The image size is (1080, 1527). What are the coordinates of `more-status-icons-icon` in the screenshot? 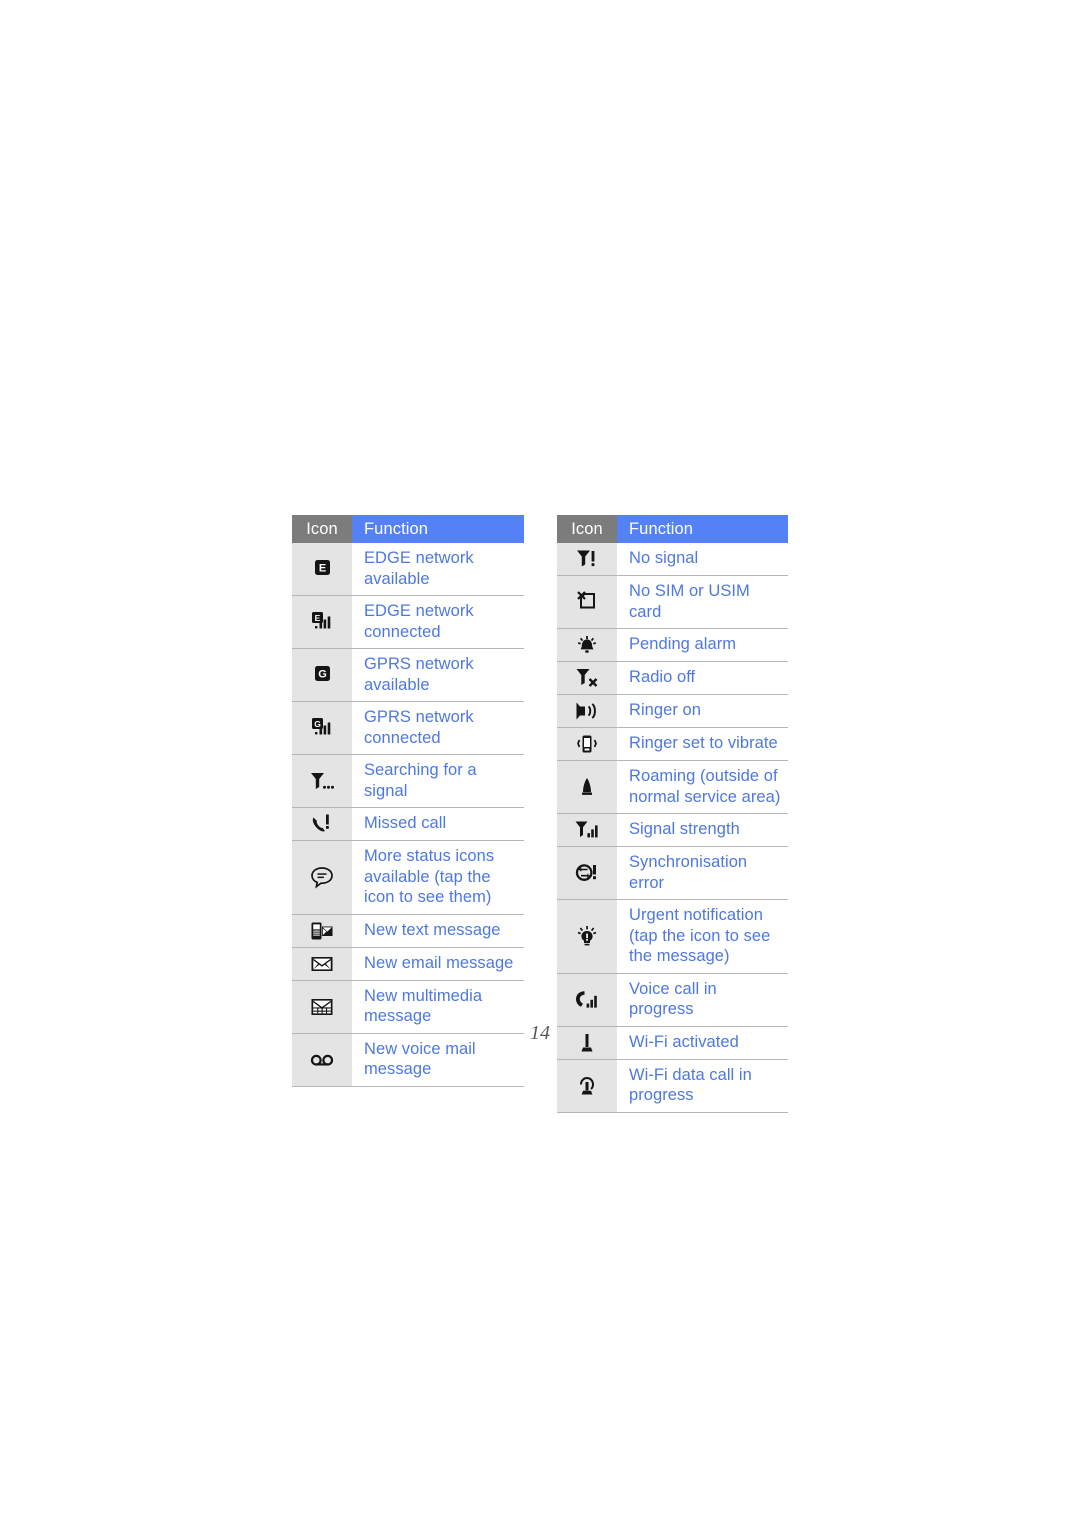 It's located at (322, 877).